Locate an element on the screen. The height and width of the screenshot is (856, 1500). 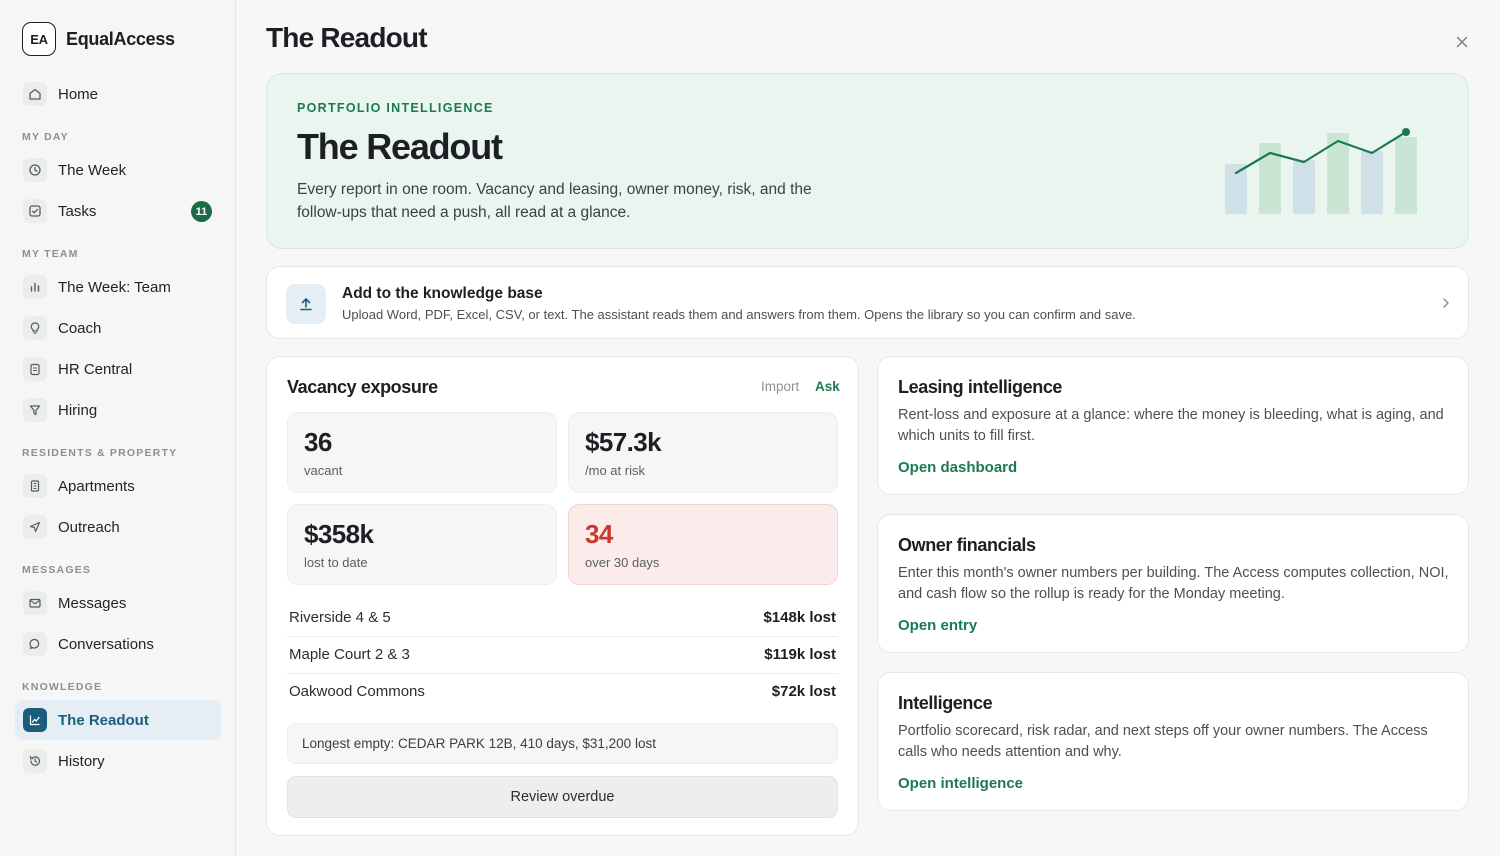
property-row: Maple Court 2 & 3 $119k lost is located at coordinates (562, 655).